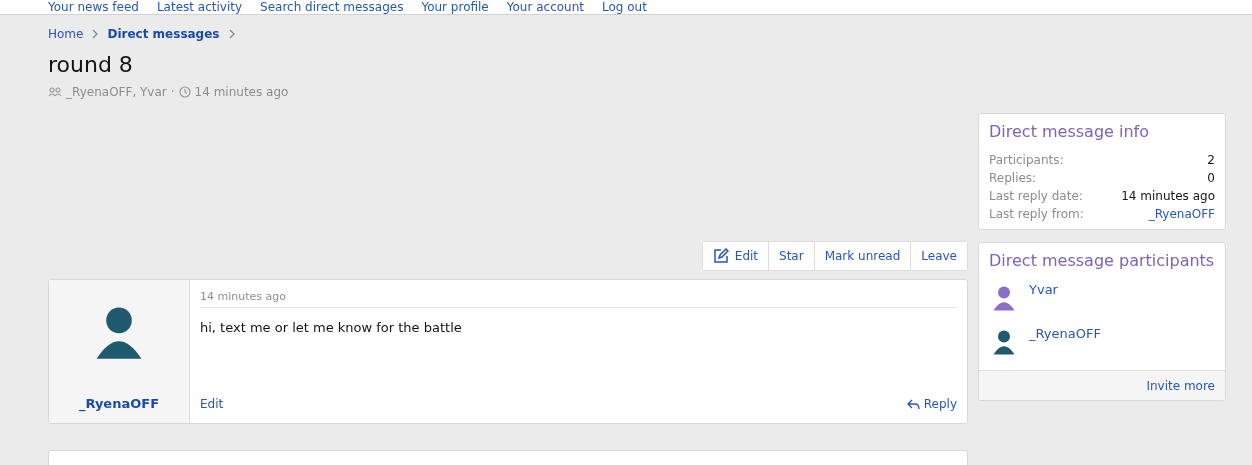 The height and width of the screenshot is (465, 1252). What do you see at coordinates (1211, 160) in the screenshot?
I see `info-value: 2` at bounding box center [1211, 160].